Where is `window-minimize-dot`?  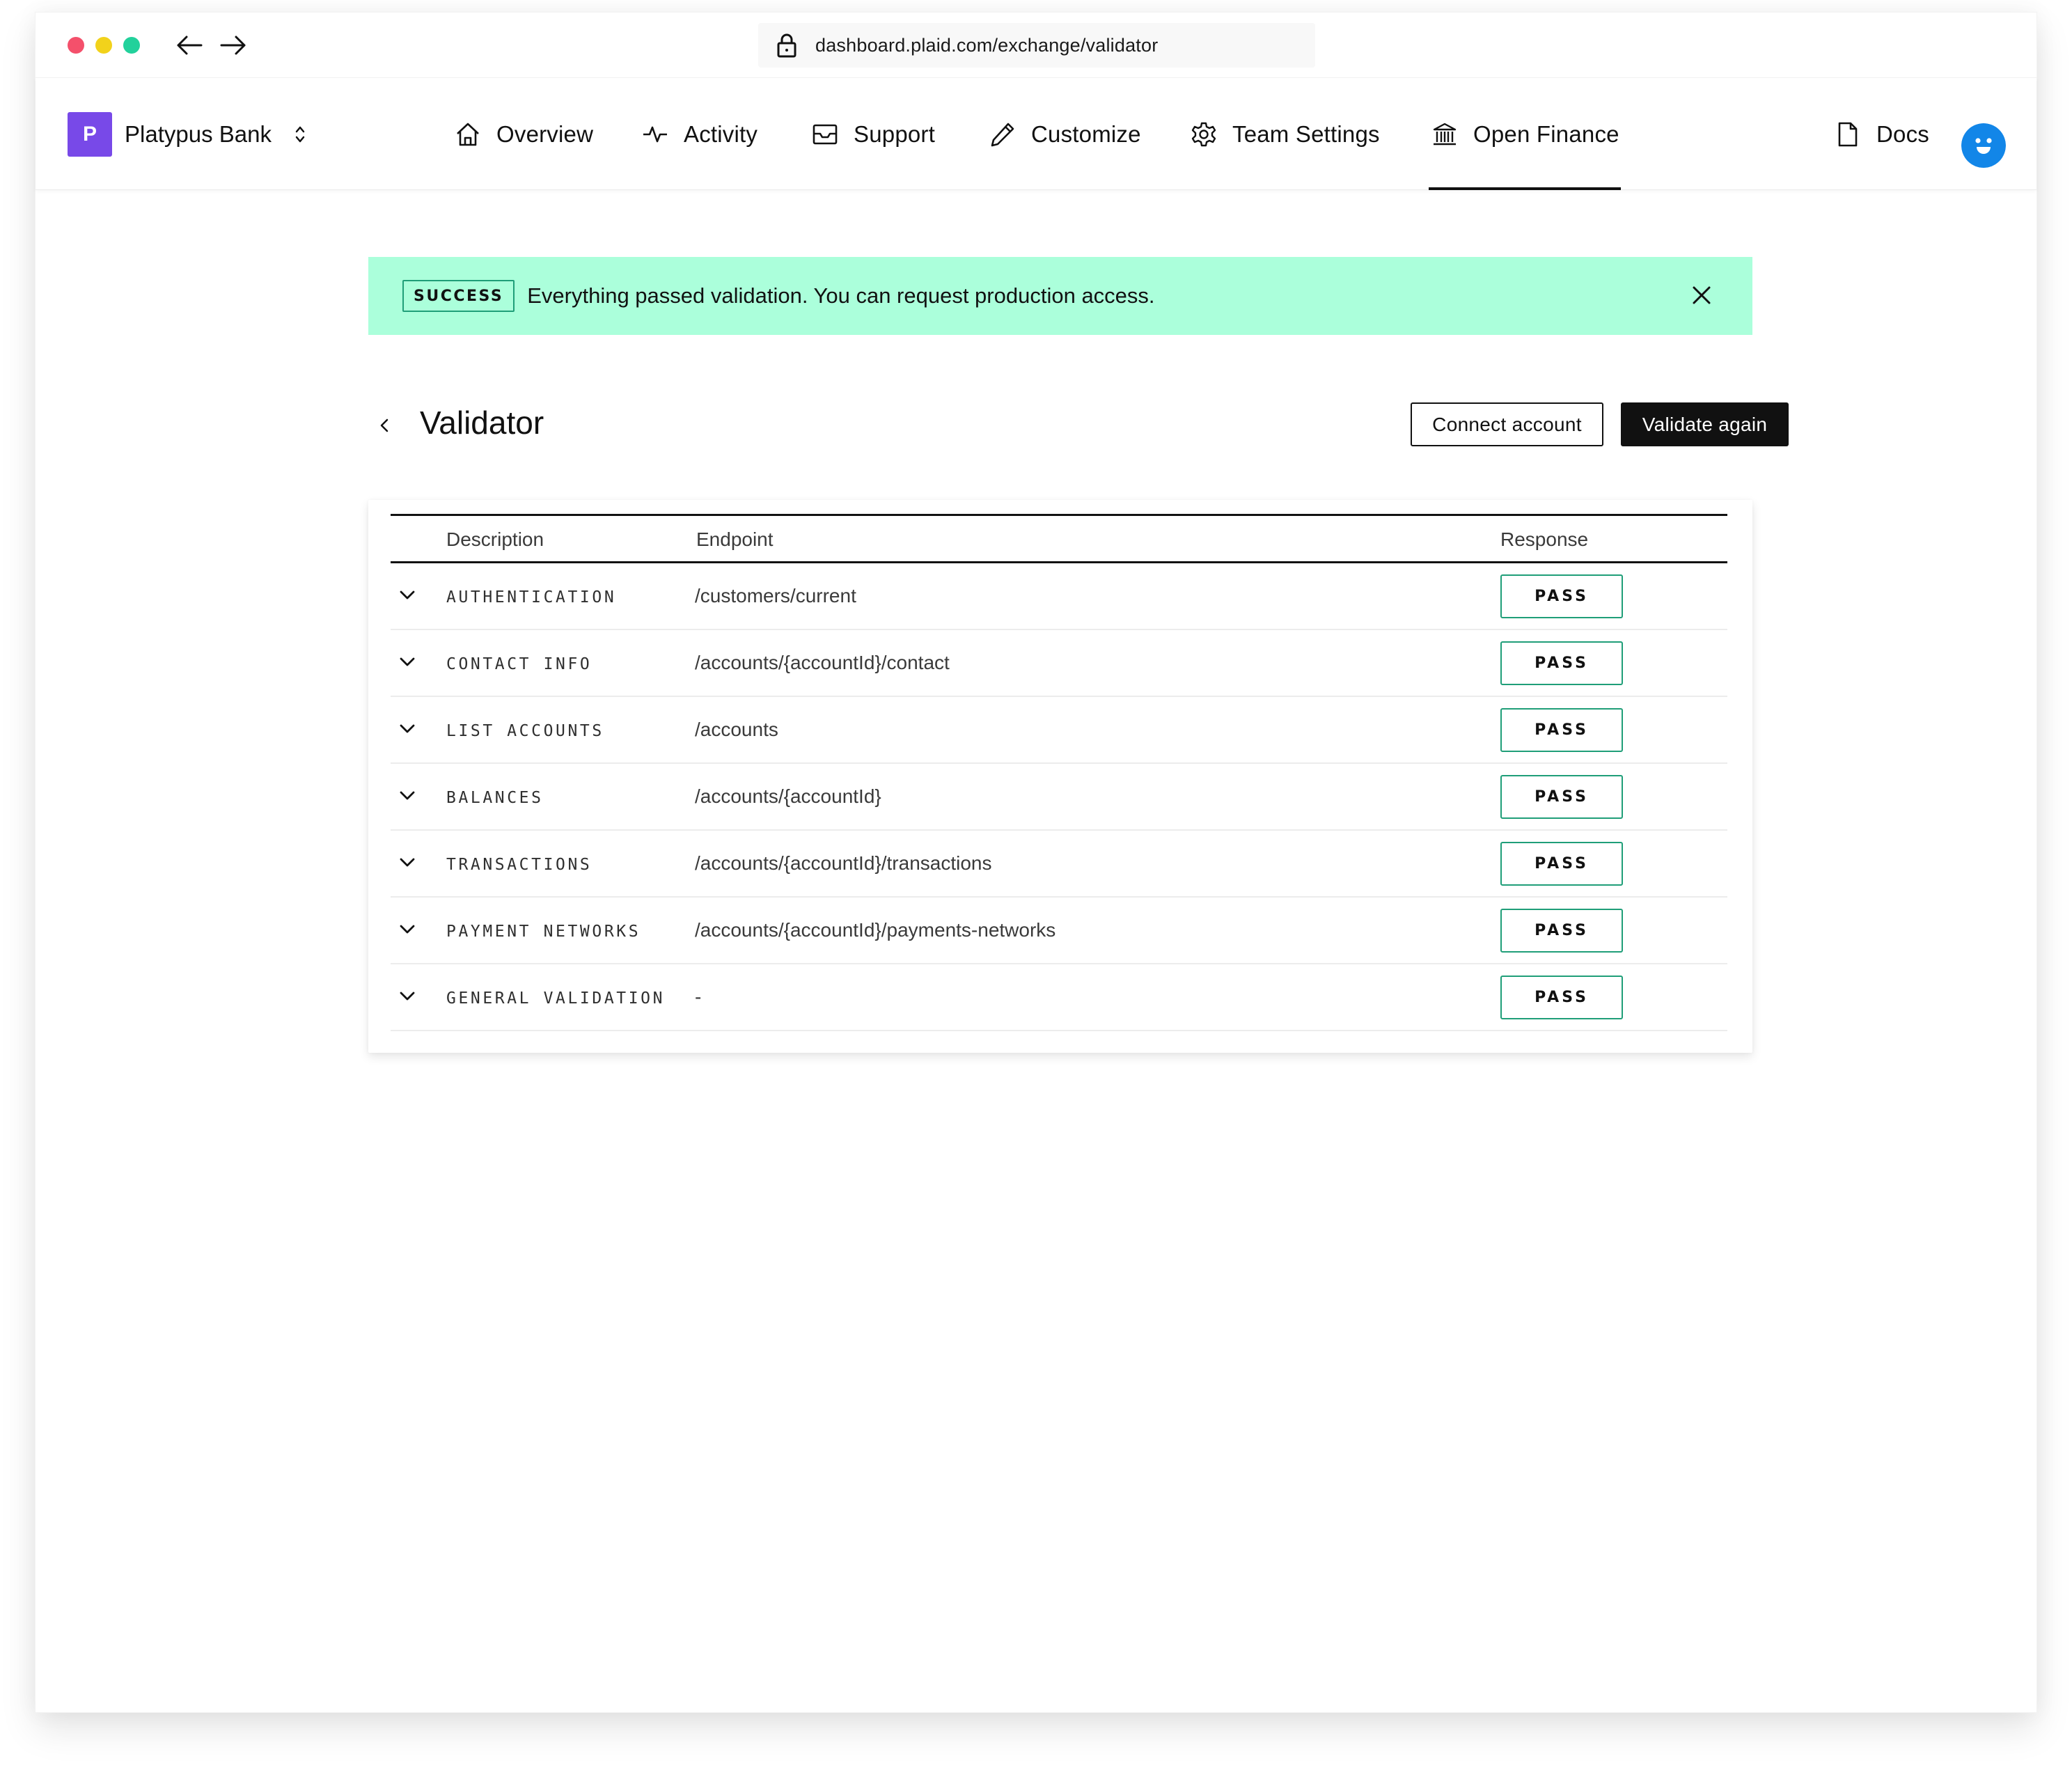 window-minimize-dot is located at coordinates (103, 45).